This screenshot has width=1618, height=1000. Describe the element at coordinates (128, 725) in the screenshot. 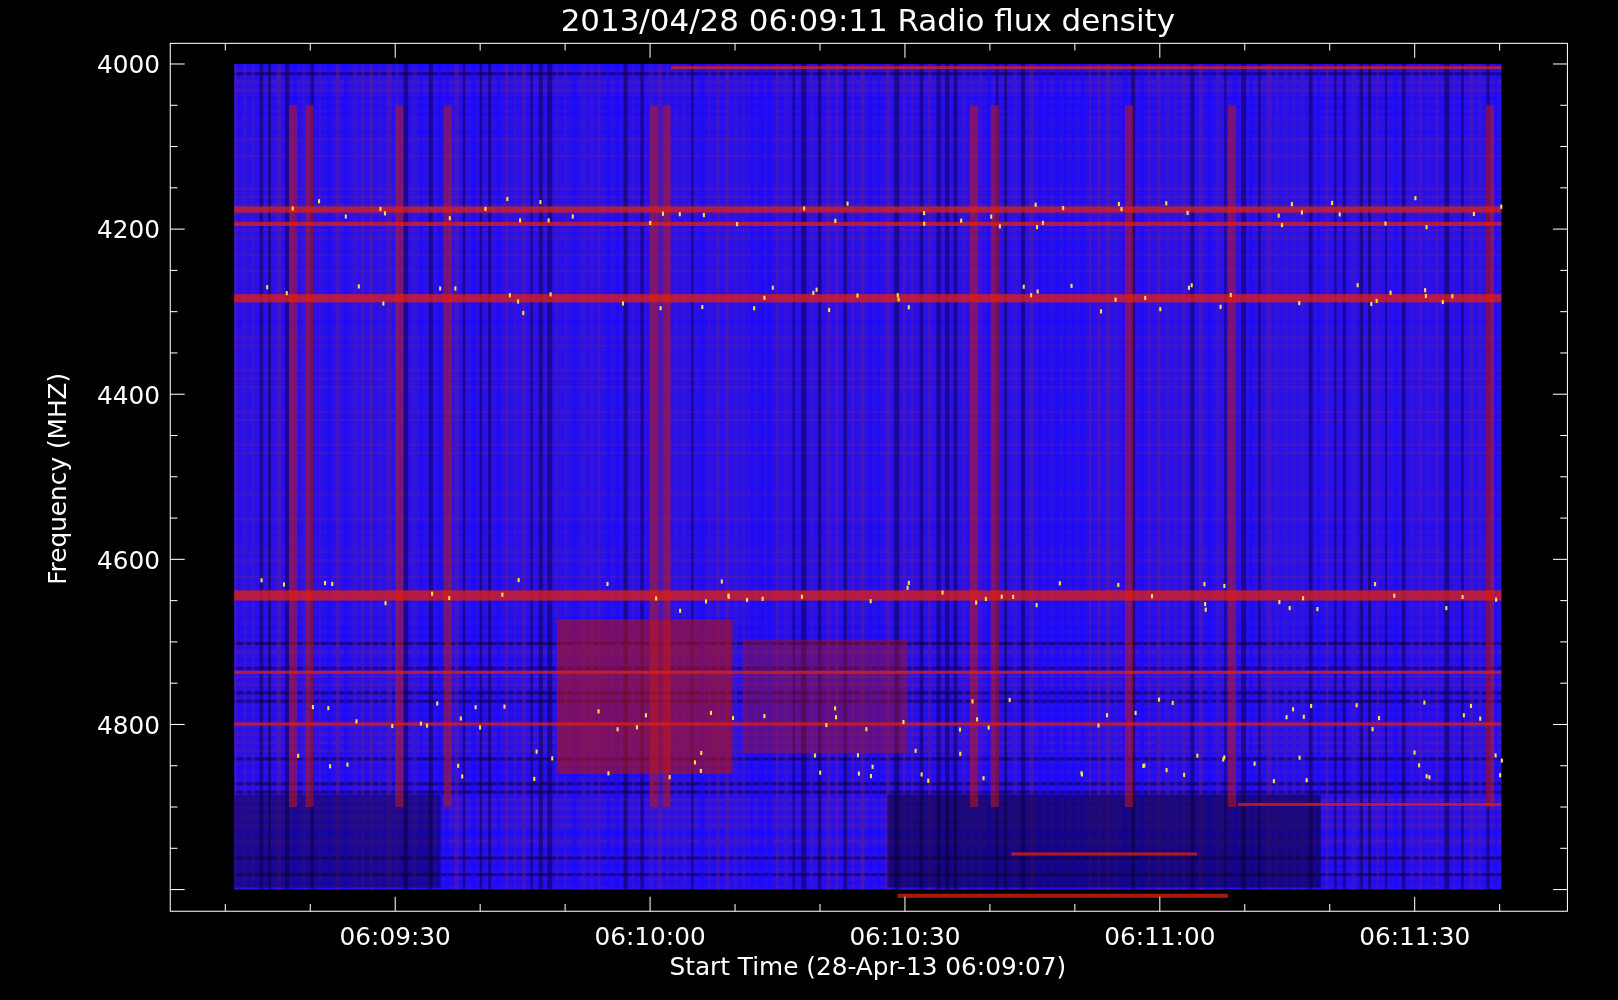

I see `y-tick-label: 4800` at that location.